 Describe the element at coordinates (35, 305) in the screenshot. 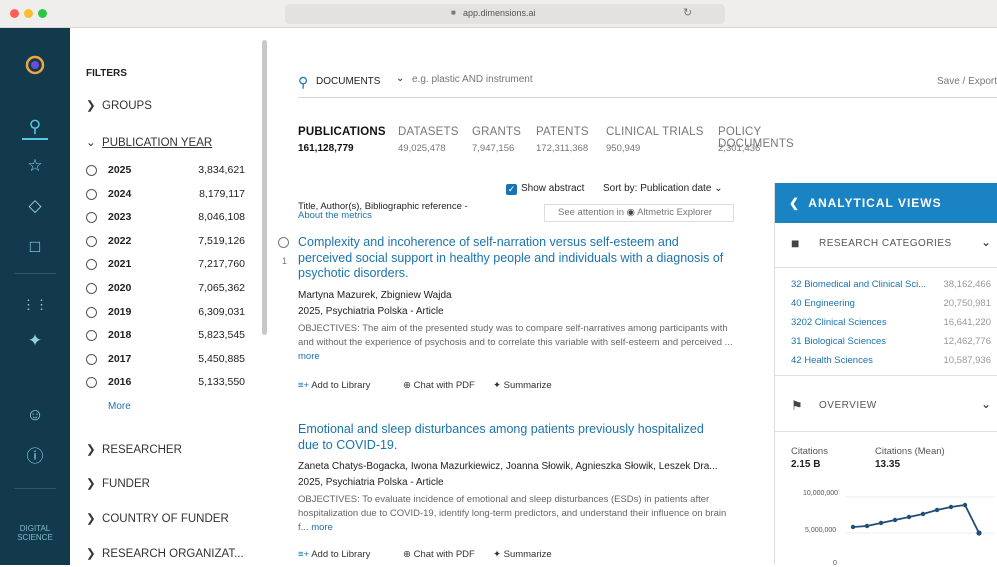

I see `apps-grid-icon: ⋮⋮` at that location.